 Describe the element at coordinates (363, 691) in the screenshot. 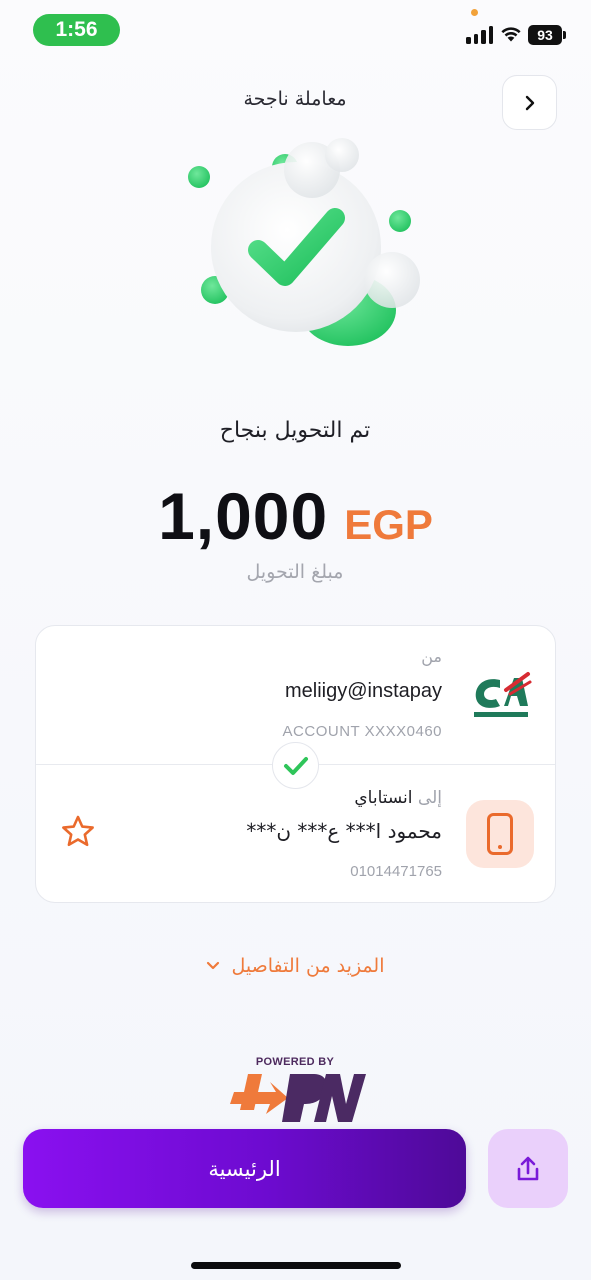

I see `sender-handle: meliigy@instapay` at that location.